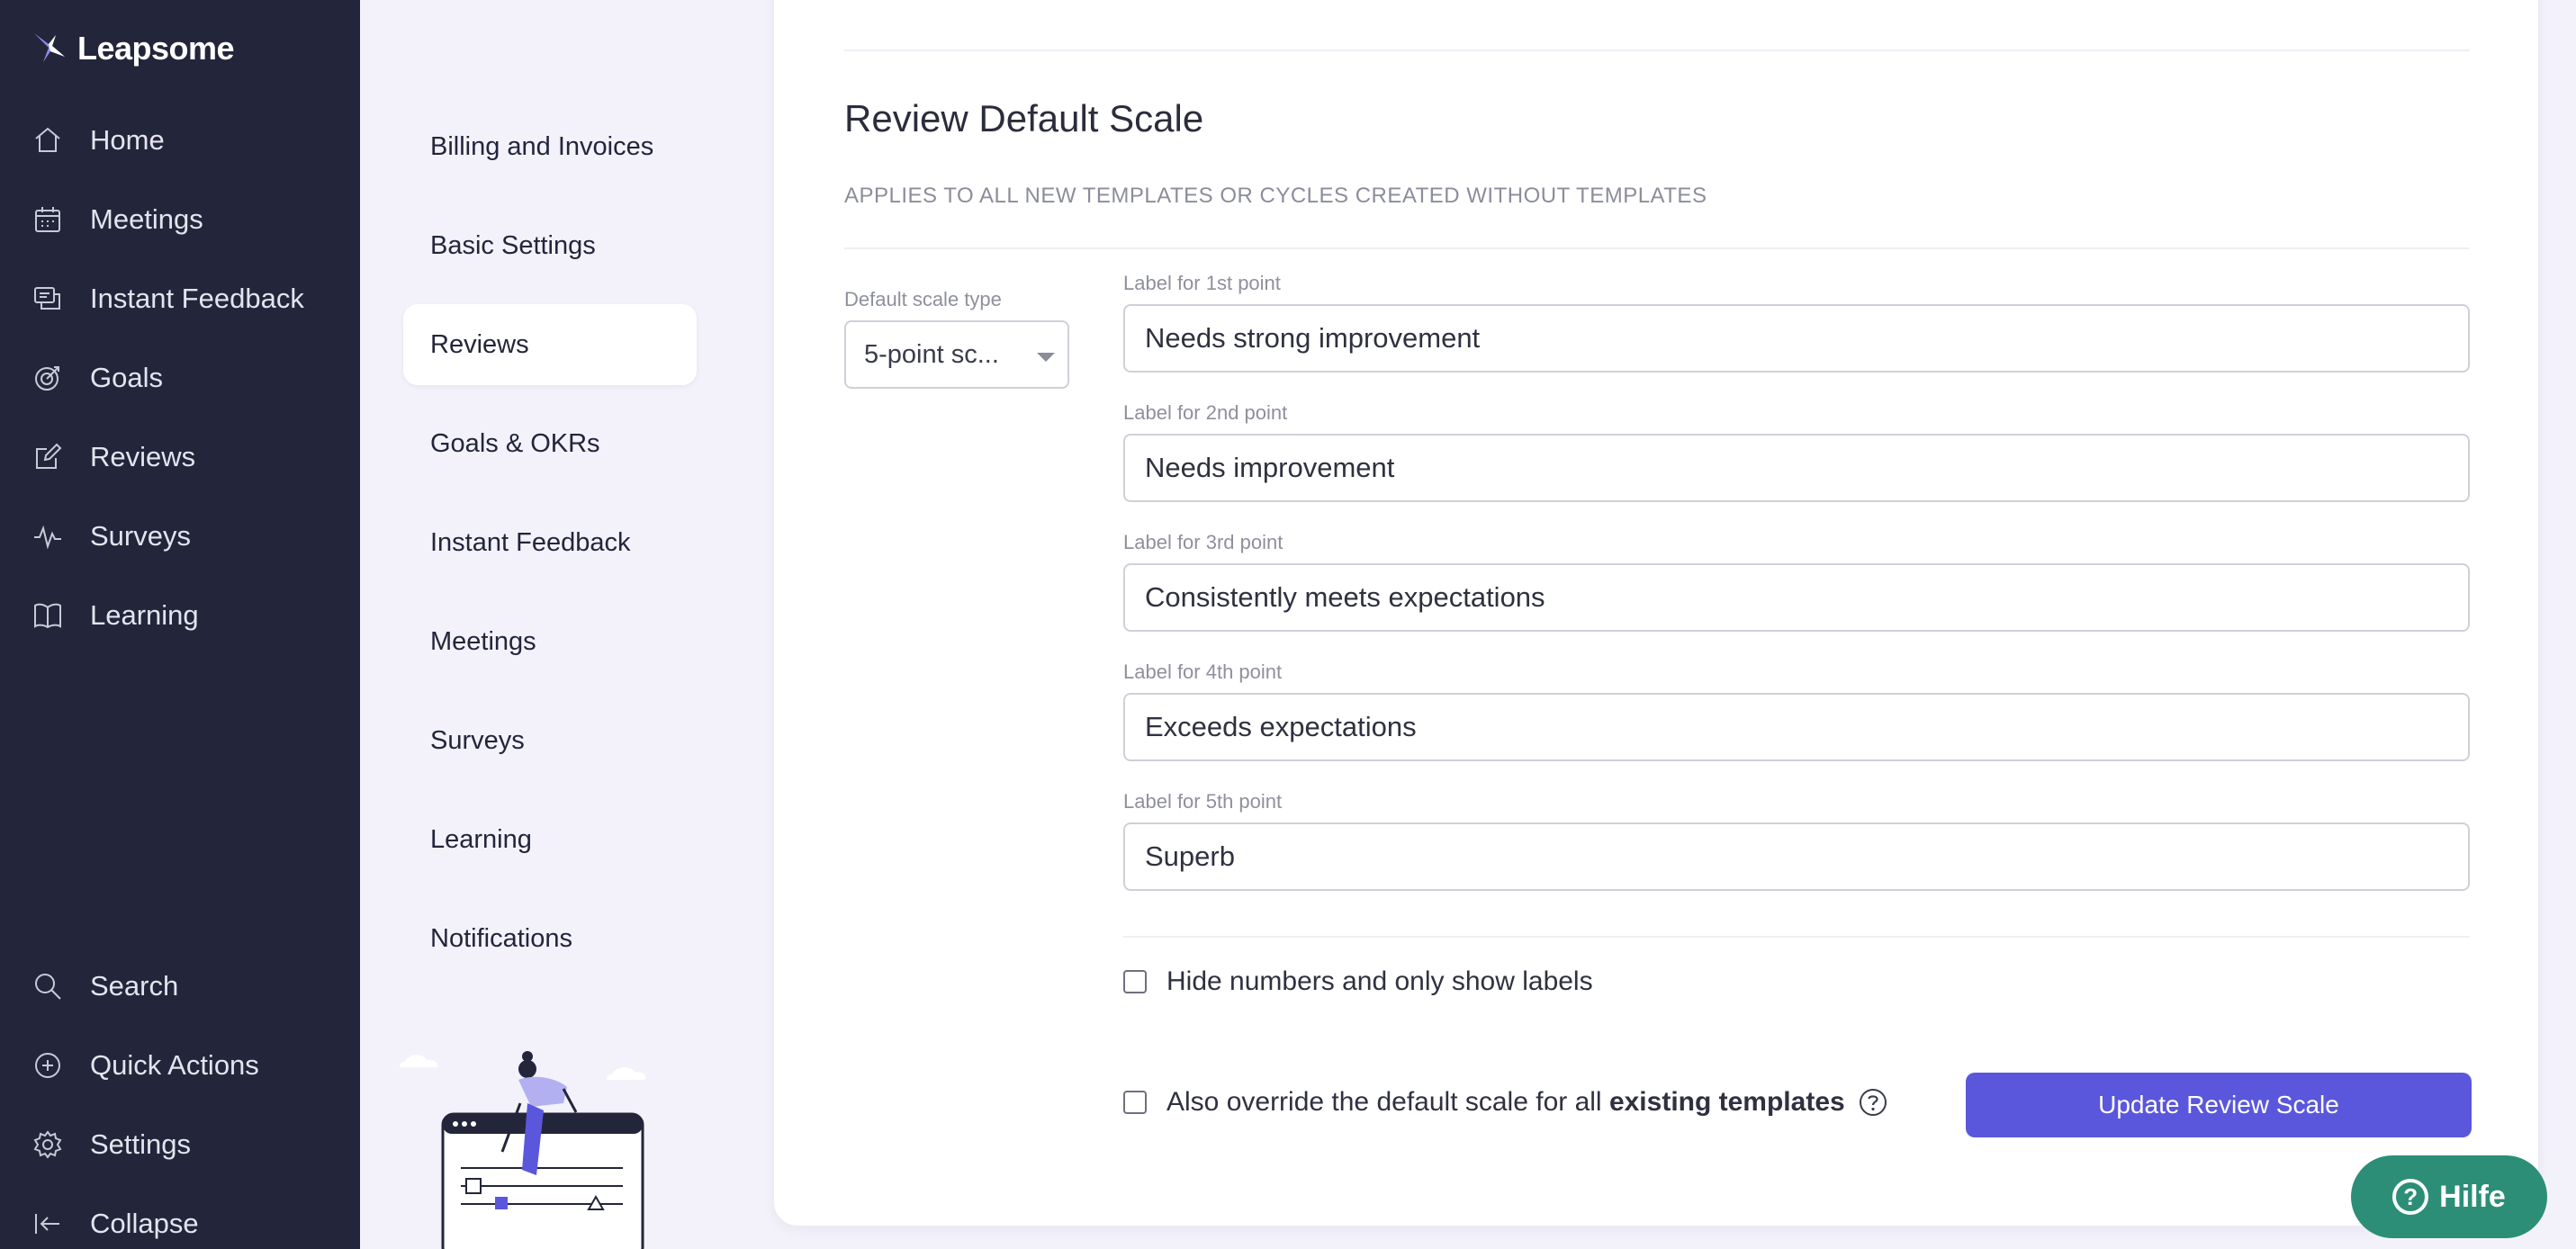 This screenshot has width=2576, height=1249. What do you see at coordinates (2219, 1105) in the screenshot?
I see `update-review-scale-button: Update Review Scale` at bounding box center [2219, 1105].